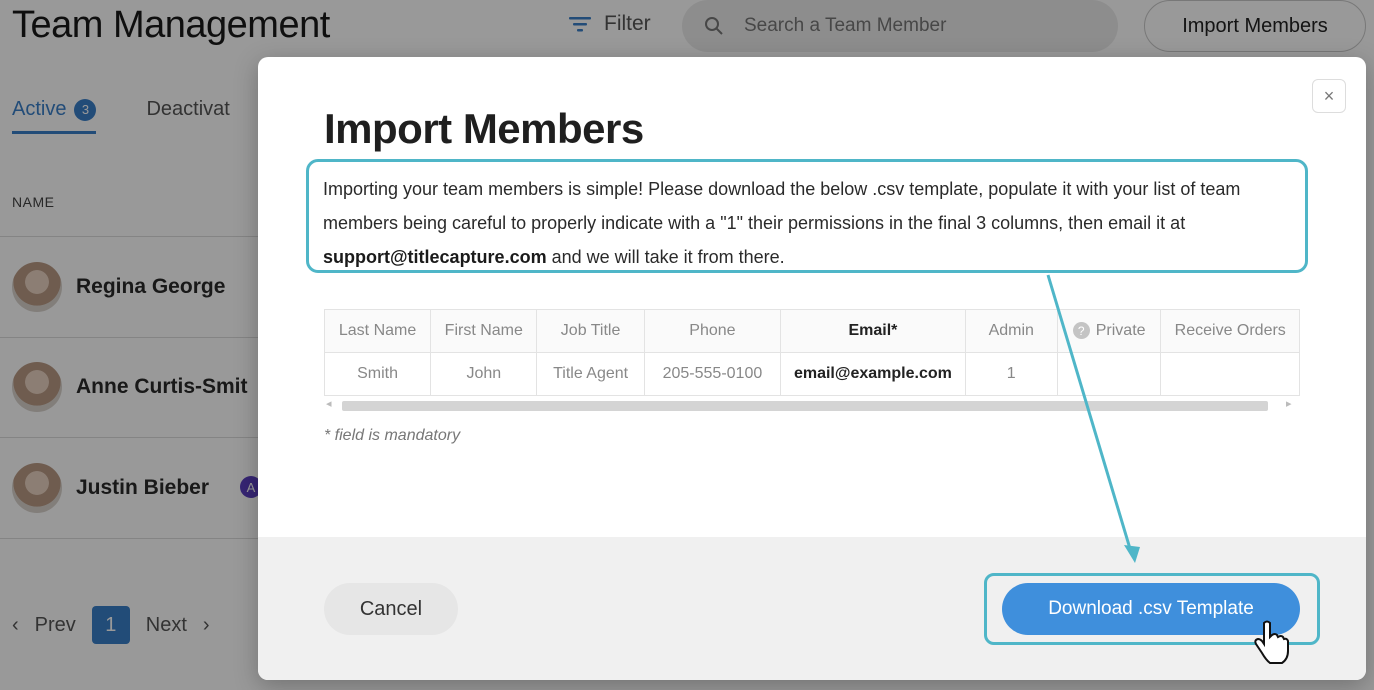 This screenshot has height=690, width=1374. I want to click on hand-cursor-icon, so click(1271, 642).